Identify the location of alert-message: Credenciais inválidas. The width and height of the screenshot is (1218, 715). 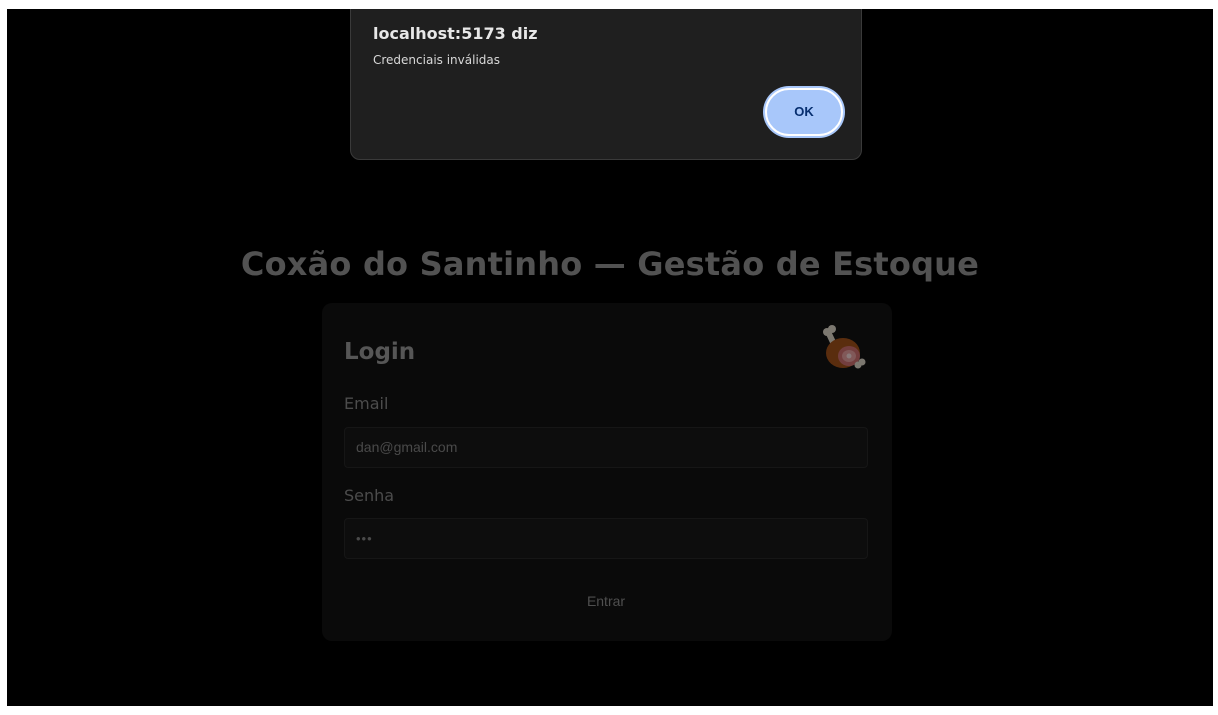
(437, 60).